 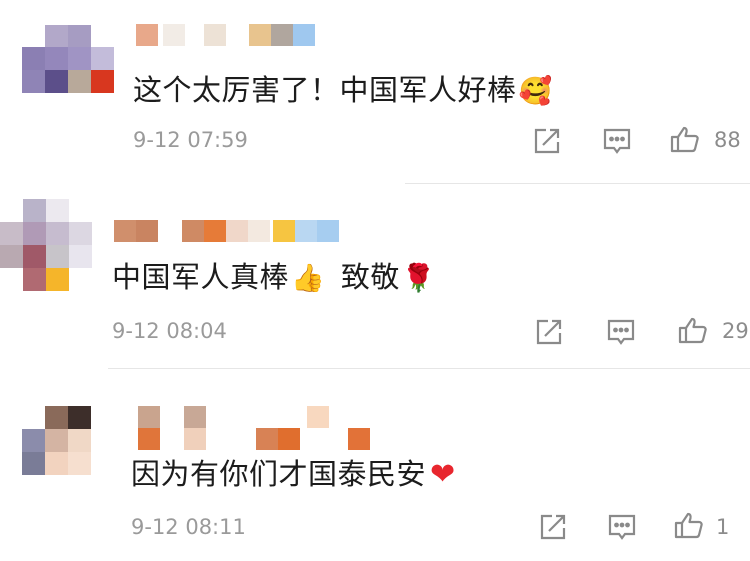 I want to click on comment-text-body: 中国军人真棒, so click(x=201, y=277).